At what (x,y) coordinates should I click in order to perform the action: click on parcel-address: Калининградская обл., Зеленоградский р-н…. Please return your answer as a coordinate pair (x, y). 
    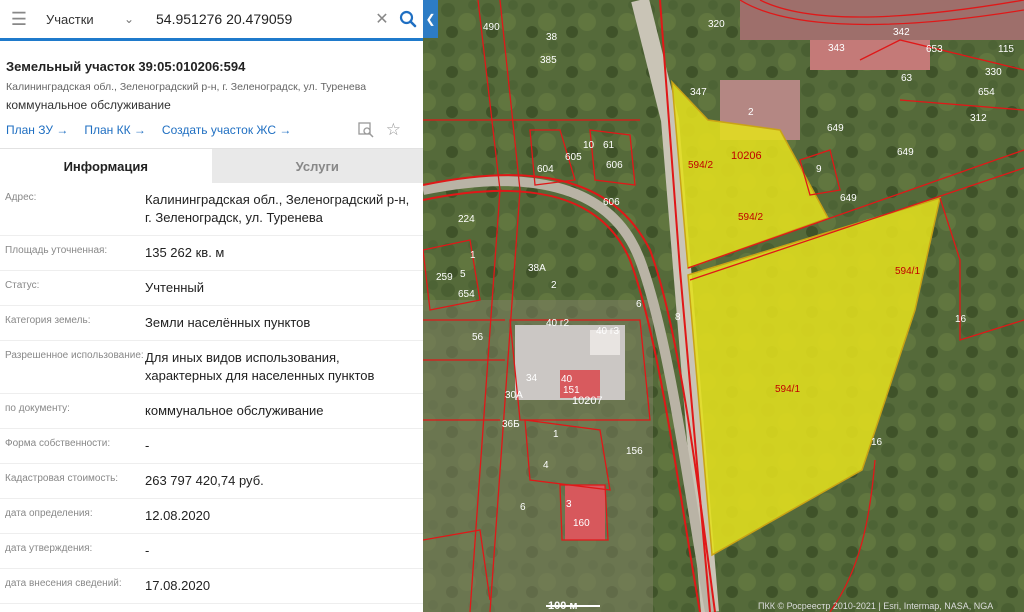
    Looking at the image, I should click on (186, 87).